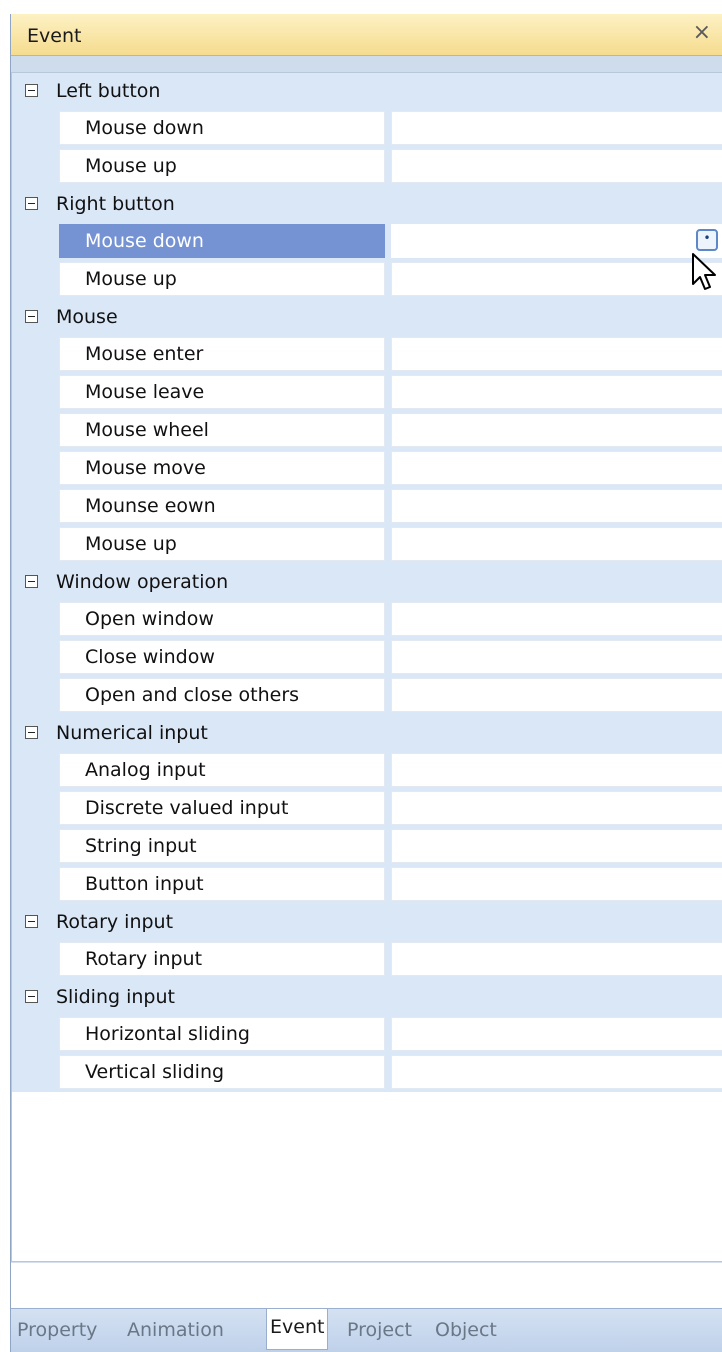 The width and height of the screenshot is (722, 1352). I want to click on event-label: Vertical sliding, so click(155, 1072).